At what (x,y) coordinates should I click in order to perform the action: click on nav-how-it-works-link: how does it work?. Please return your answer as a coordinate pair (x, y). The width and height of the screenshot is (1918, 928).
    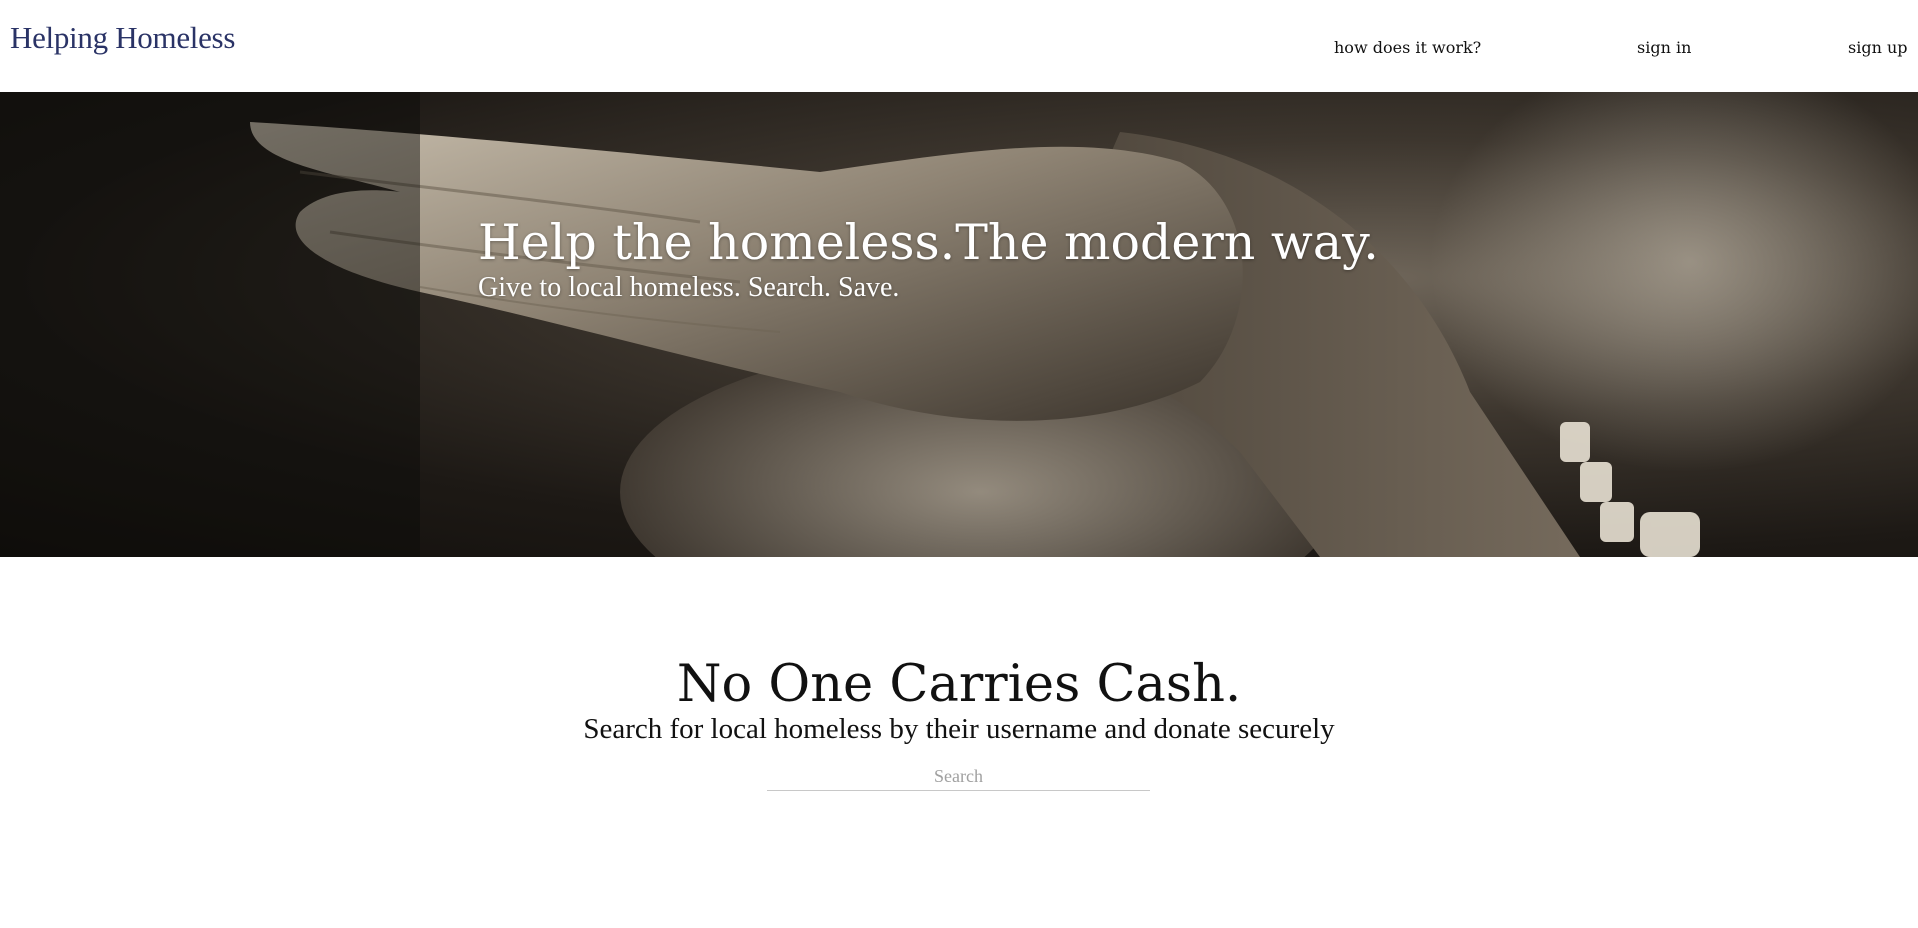
    Looking at the image, I should click on (1407, 47).